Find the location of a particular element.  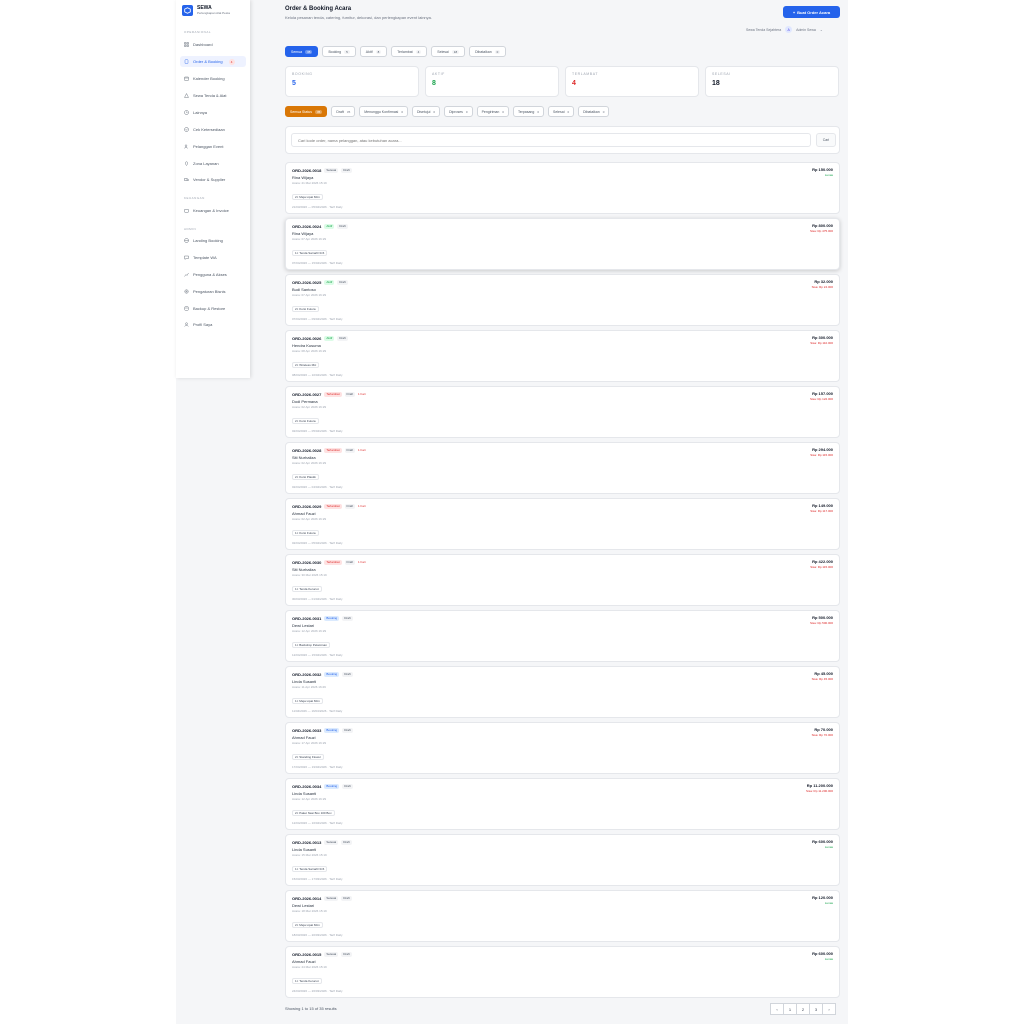

user-icon is located at coordinates (186, 324).